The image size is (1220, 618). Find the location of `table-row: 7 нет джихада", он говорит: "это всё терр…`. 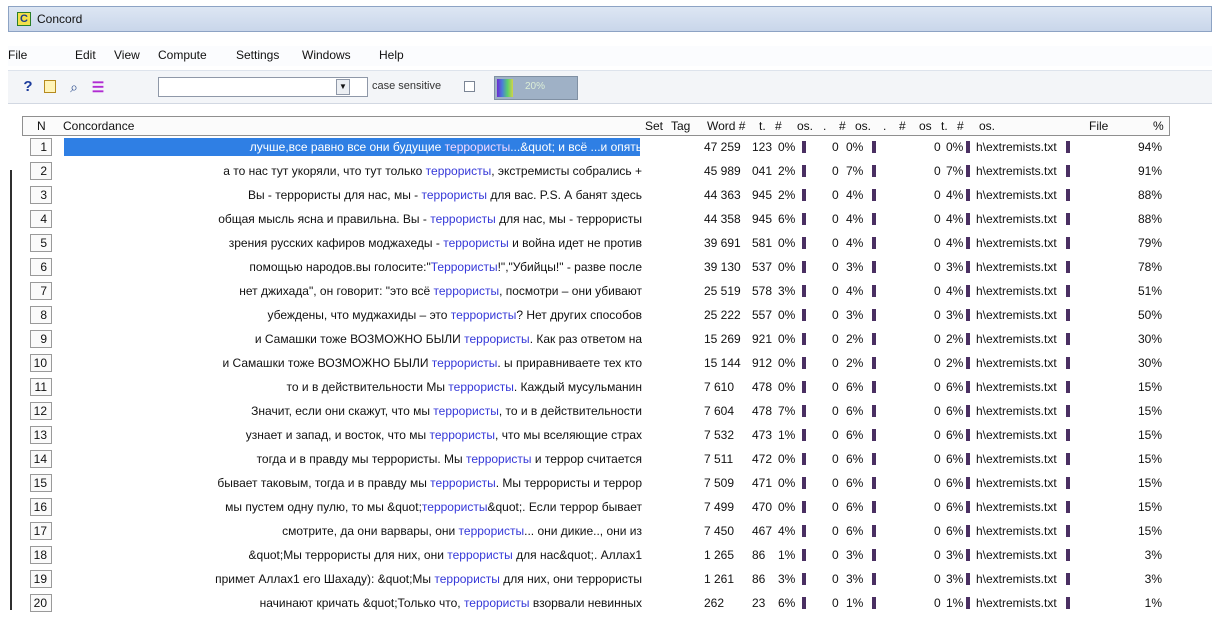

table-row: 7 нет джихада", он говорит: "это всё терр… is located at coordinates (596, 291).